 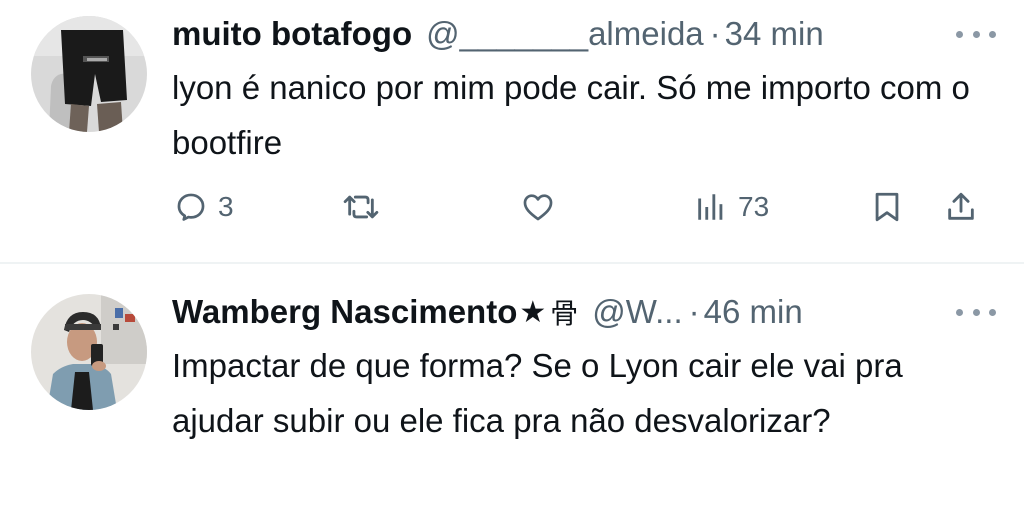 I want to click on user-handle: @_______almeida, so click(x=565, y=34).